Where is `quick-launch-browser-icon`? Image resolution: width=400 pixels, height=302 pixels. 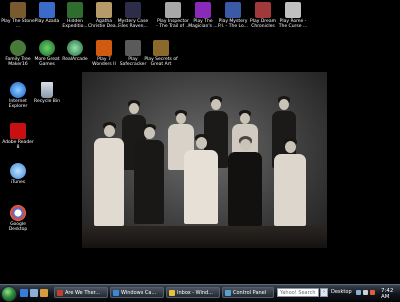
quick-launch-browser-icon is located at coordinates (24, 293).